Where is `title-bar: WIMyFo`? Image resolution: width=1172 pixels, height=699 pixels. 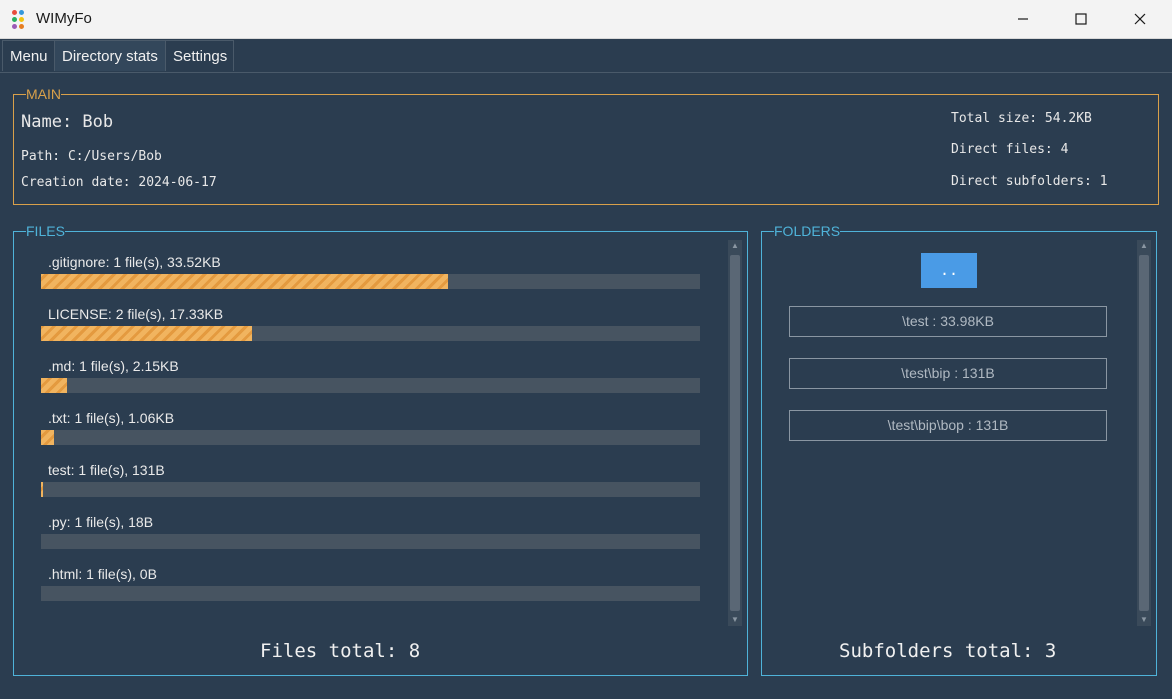 title-bar: WIMyFo is located at coordinates (586, 19).